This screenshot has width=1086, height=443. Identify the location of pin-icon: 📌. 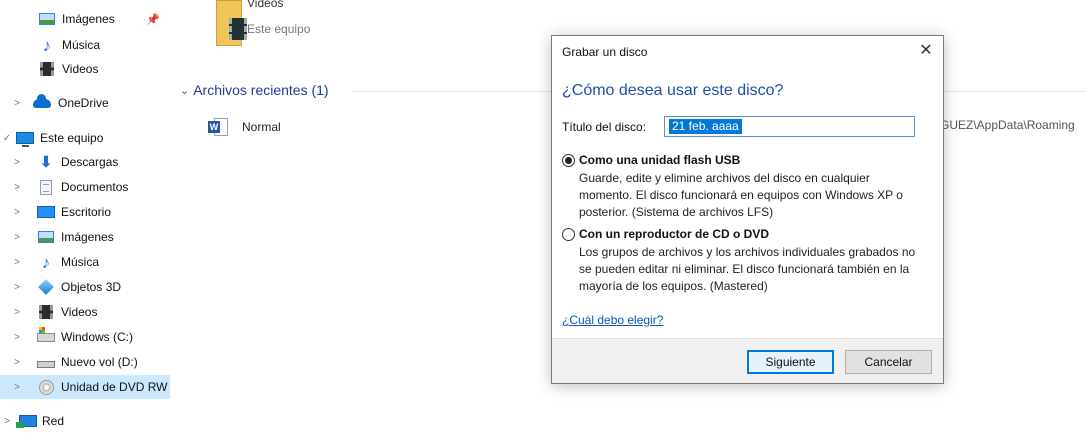
(153, 19).